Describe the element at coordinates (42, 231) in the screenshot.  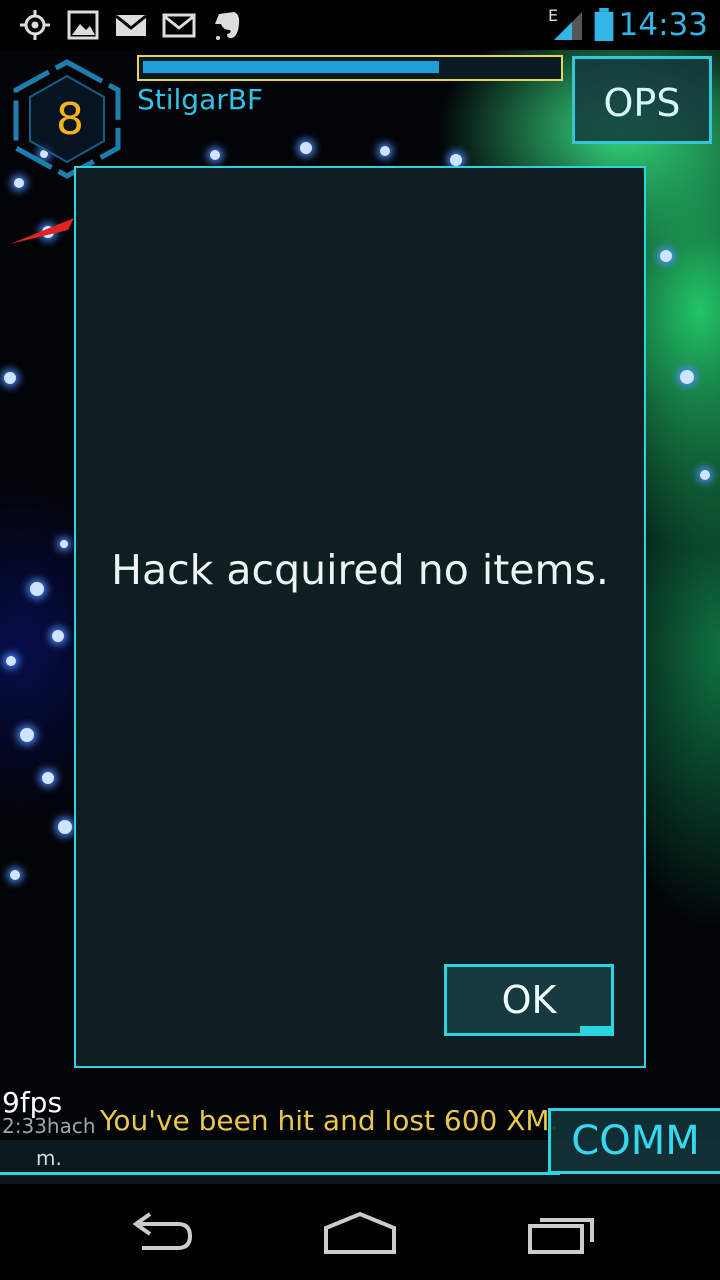
I see `portal-marker` at that location.